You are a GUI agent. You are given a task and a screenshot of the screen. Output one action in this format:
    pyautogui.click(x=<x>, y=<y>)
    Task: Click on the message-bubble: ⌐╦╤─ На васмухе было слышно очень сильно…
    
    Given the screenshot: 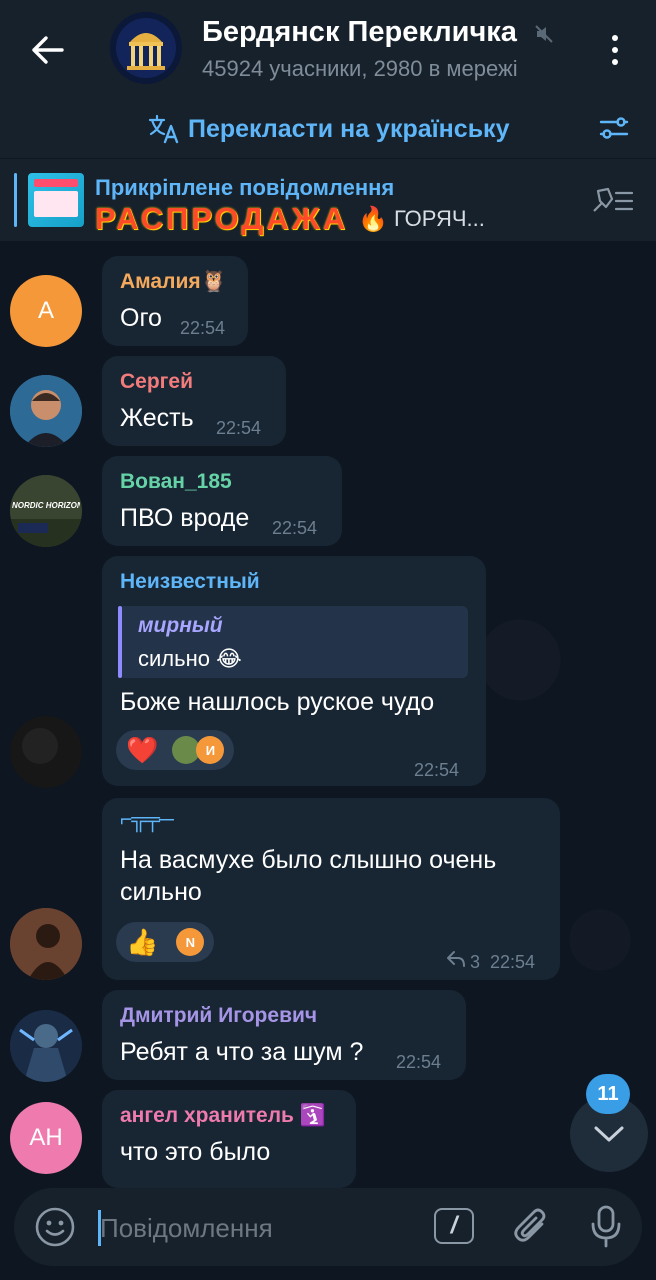 What is the action you would take?
    pyautogui.click(x=331, y=889)
    